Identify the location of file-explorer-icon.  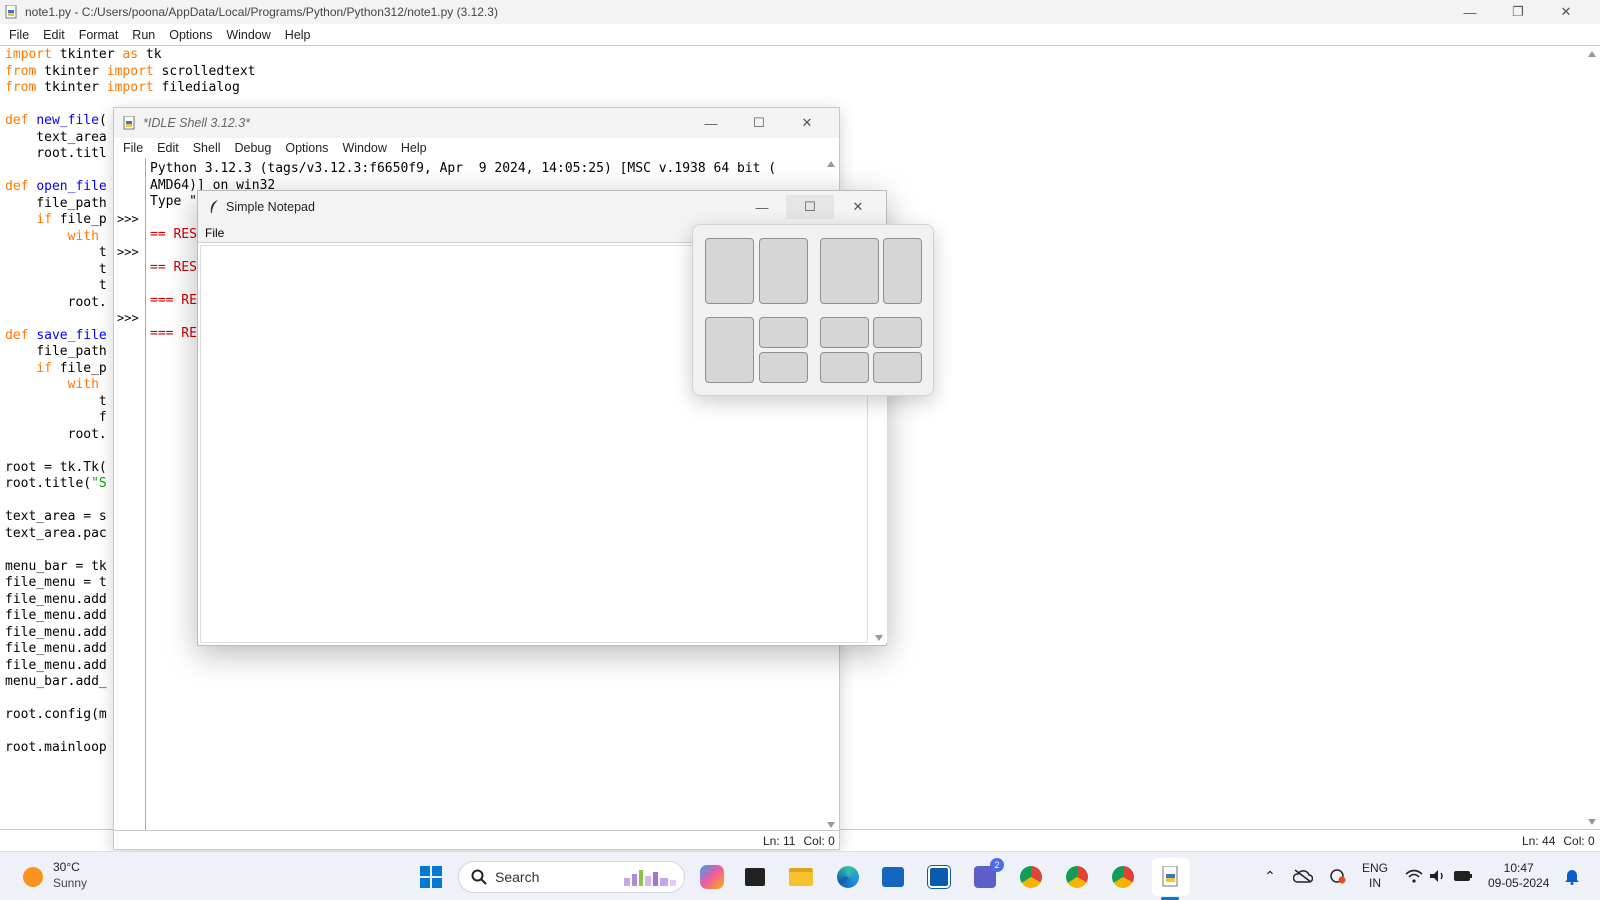
(801, 877).